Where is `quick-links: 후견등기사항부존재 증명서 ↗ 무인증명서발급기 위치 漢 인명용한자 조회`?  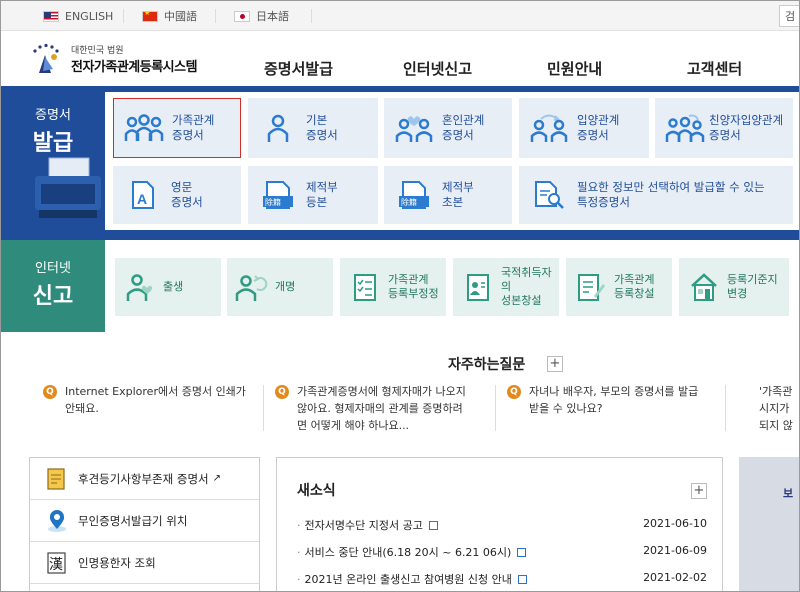 quick-links: 후견등기사항부존재 증명서 ↗ 무인증명서발급기 위치 漢 인명용한자 조회 is located at coordinates (144, 524).